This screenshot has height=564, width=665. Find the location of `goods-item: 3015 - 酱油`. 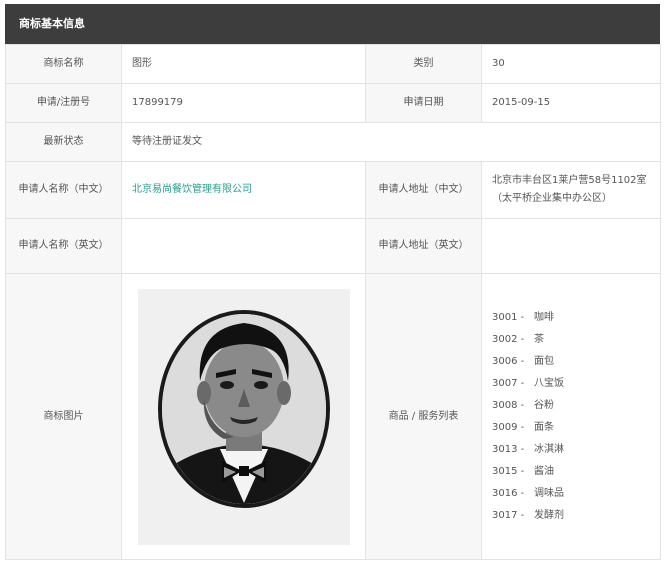

goods-item: 3015 - 酱油 is located at coordinates (523, 471).